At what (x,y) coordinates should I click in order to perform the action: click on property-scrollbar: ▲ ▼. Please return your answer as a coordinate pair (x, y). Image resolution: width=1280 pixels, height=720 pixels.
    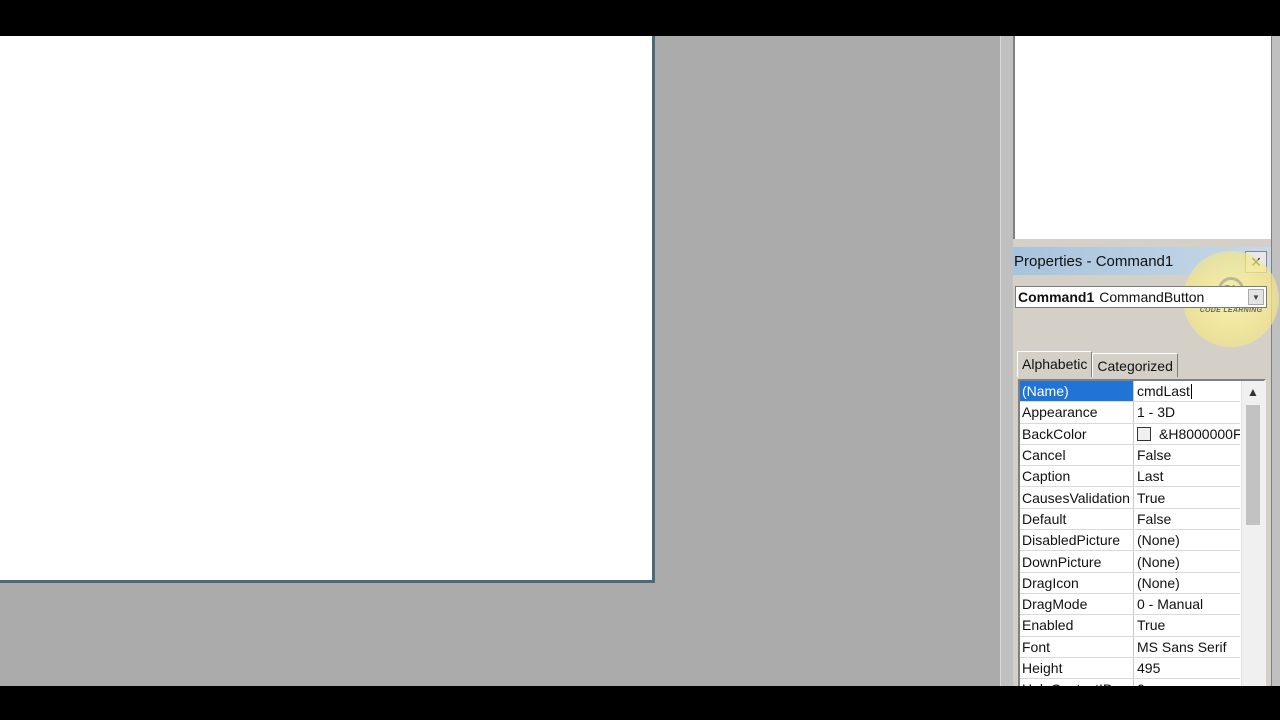
    Looking at the image, I should click on (1252, 533).